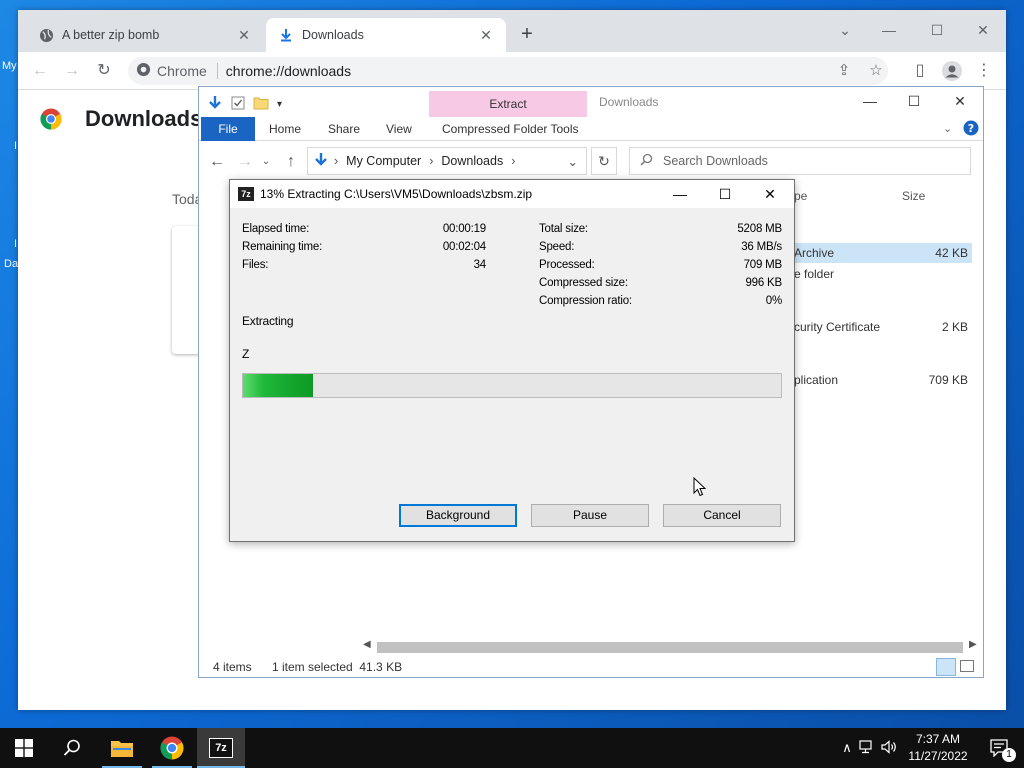 The image size is (1024, 768). Describe the element at coordinates (557, 247) in the screenshot. I see `speed-label: Speed:` at that location.